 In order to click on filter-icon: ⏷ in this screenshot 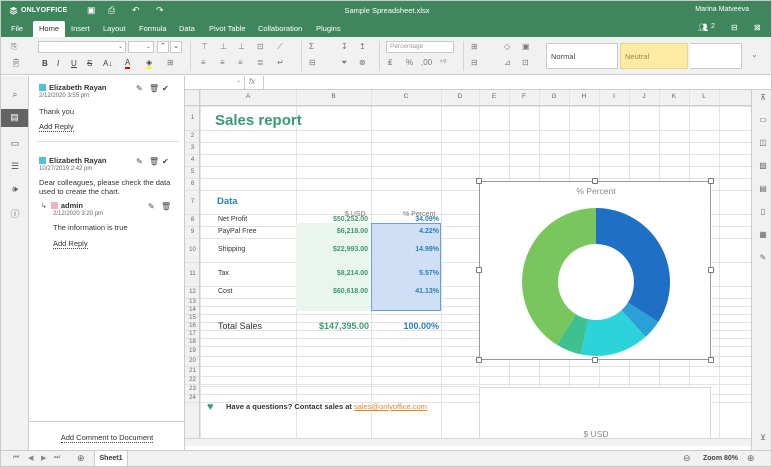, I will do `click(344, 63)`.